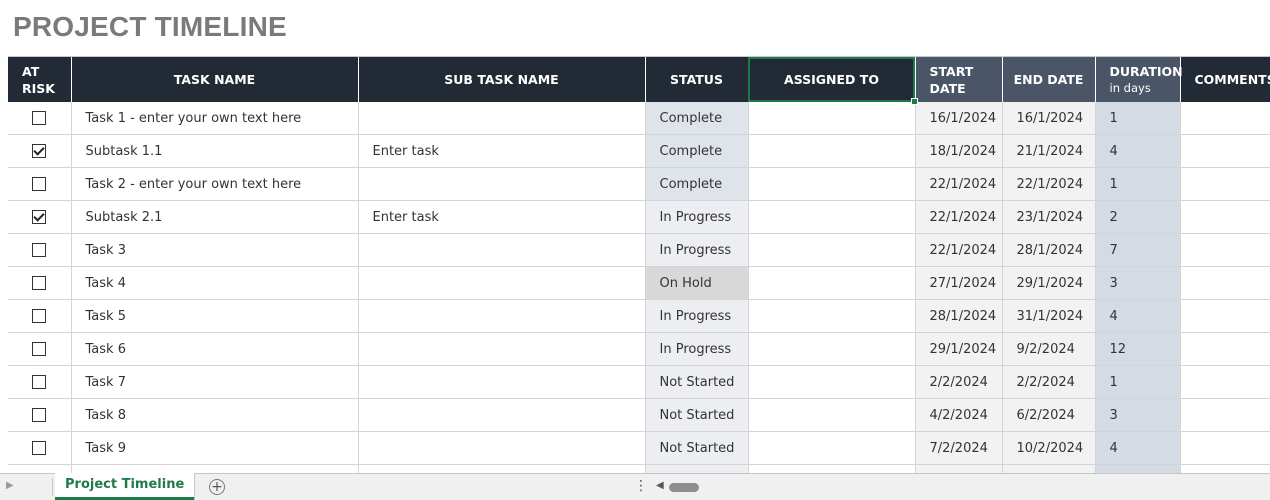 The height and width of the screenshot is (500, 1270). Describe the element at coordinates (1049, 250) in the screenshot. I see `end-date-cell: 28/1/2024` at that location.